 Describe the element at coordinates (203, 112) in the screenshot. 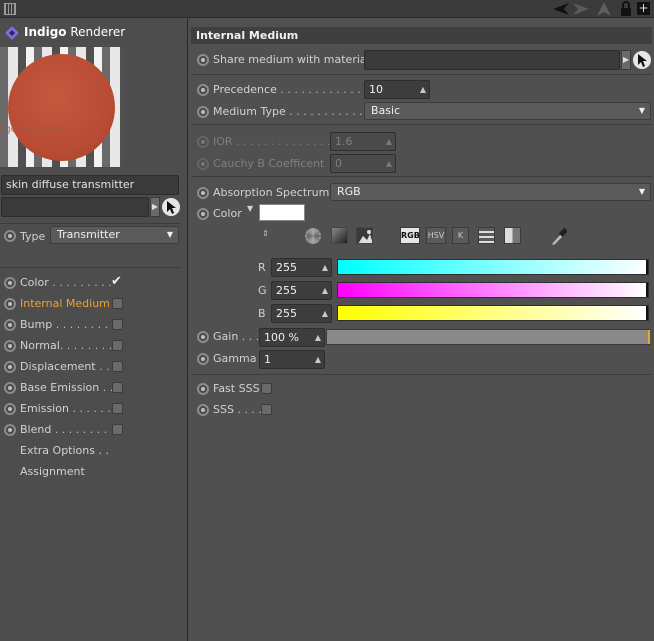

I see `medium-type-radio` at that location.